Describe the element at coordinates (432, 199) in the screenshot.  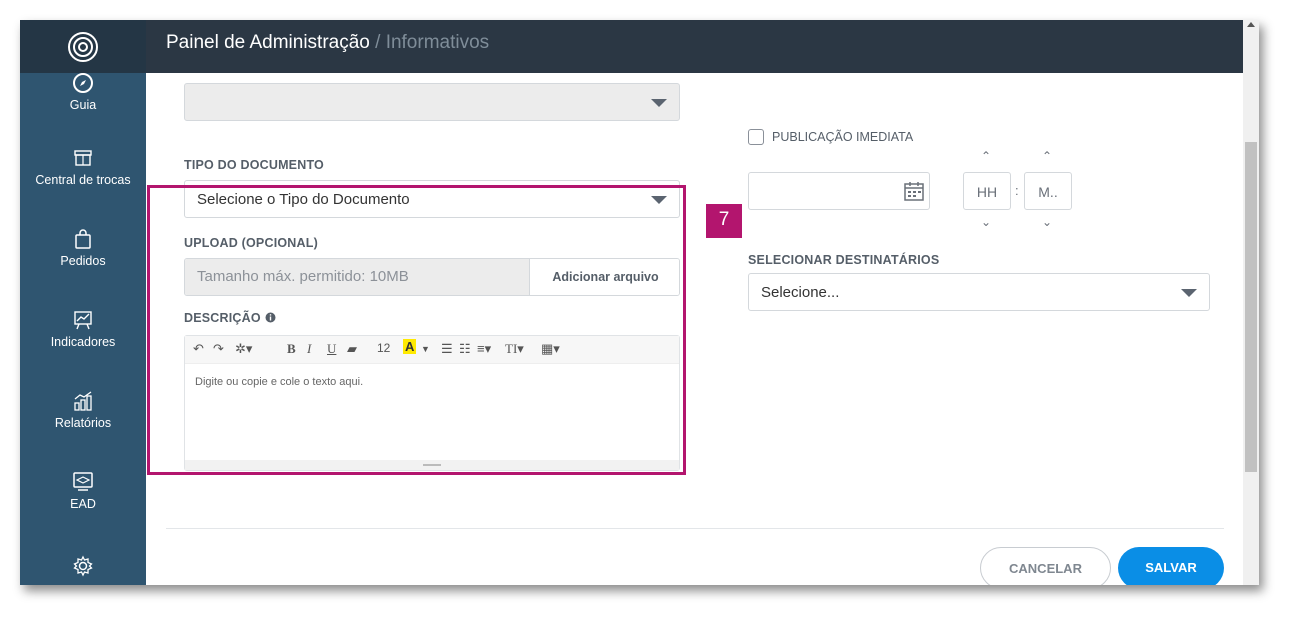
I see `tipo-documento-select: Selecione o Tipo do Documento` at that location.